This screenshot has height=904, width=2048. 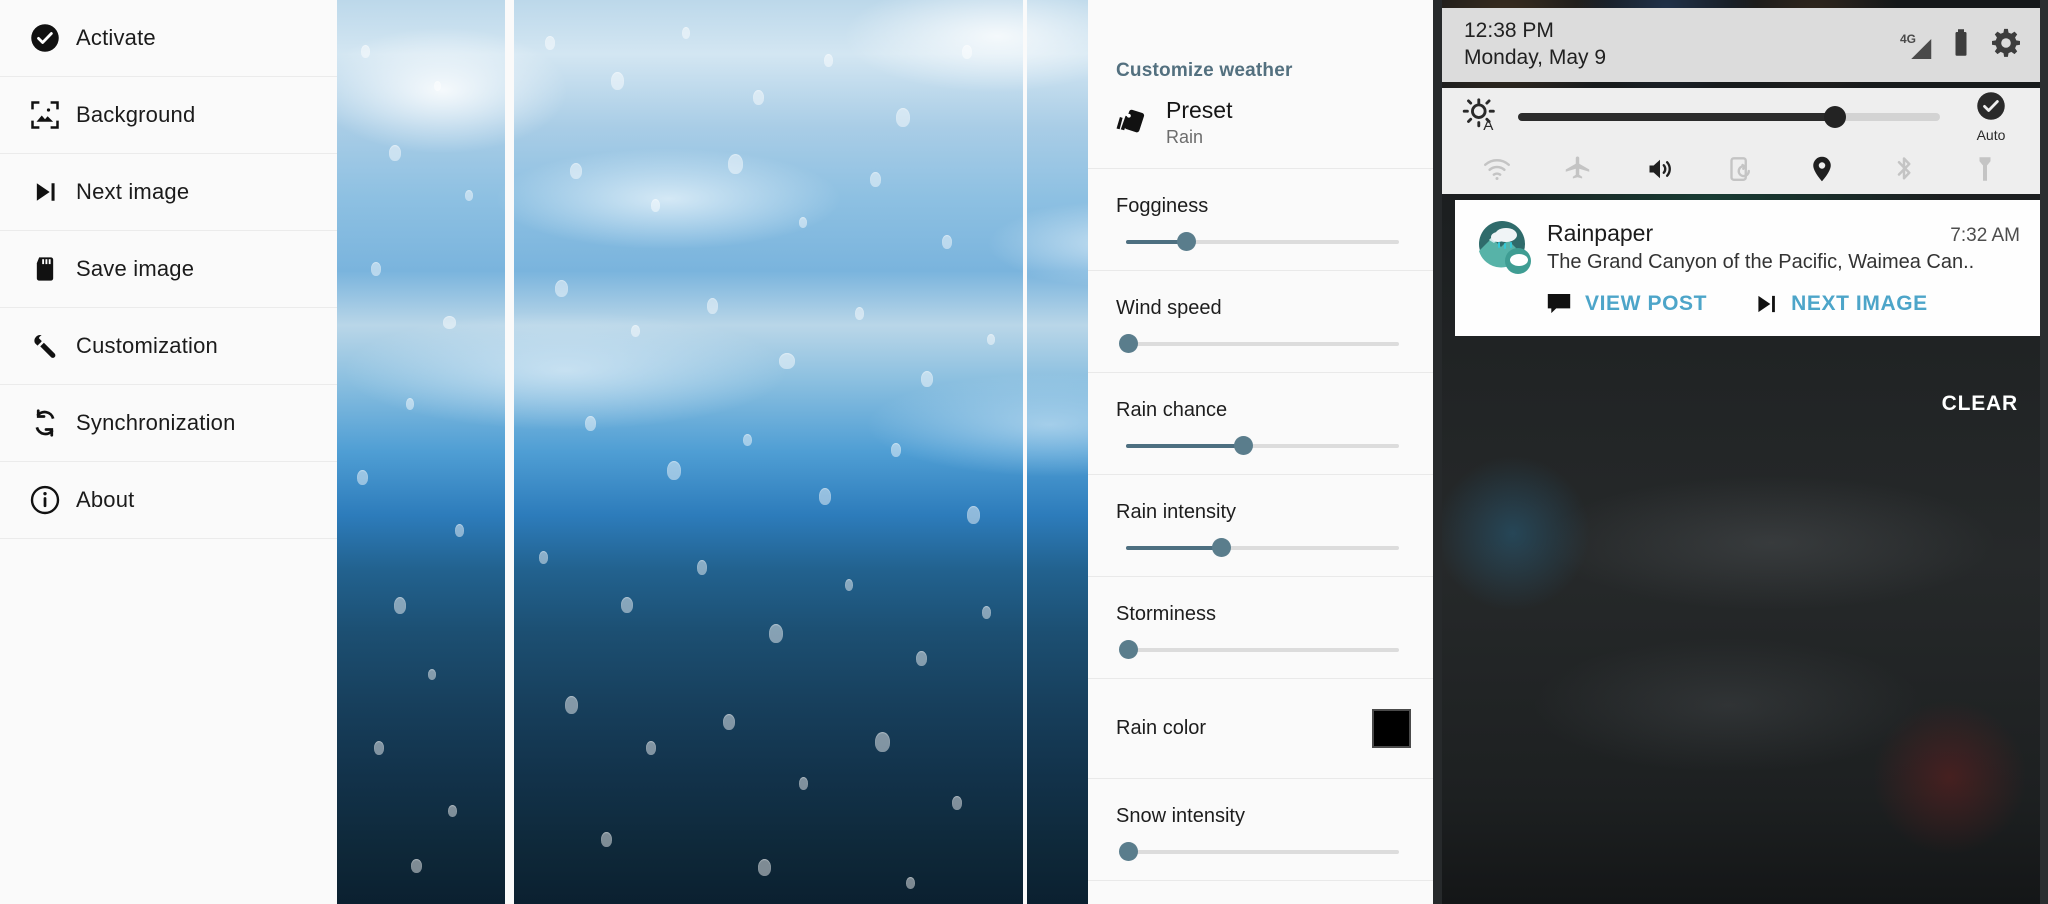 What do you see at coordinates (45, 423) in the screenshot?
I see `sync-icon` at bounding box center [45, 423].